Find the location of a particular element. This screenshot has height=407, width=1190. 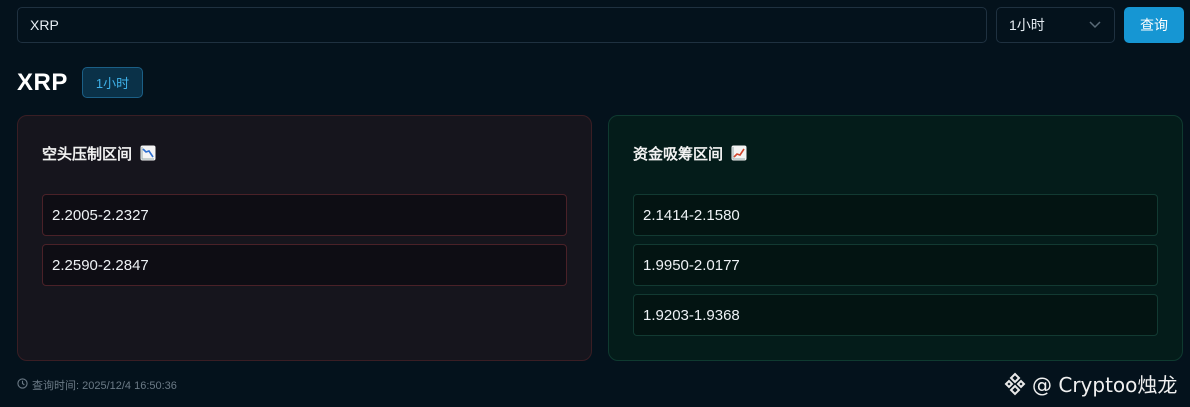

long-card-title: 资金吸筹区间 is located at coordinates (678, 154).